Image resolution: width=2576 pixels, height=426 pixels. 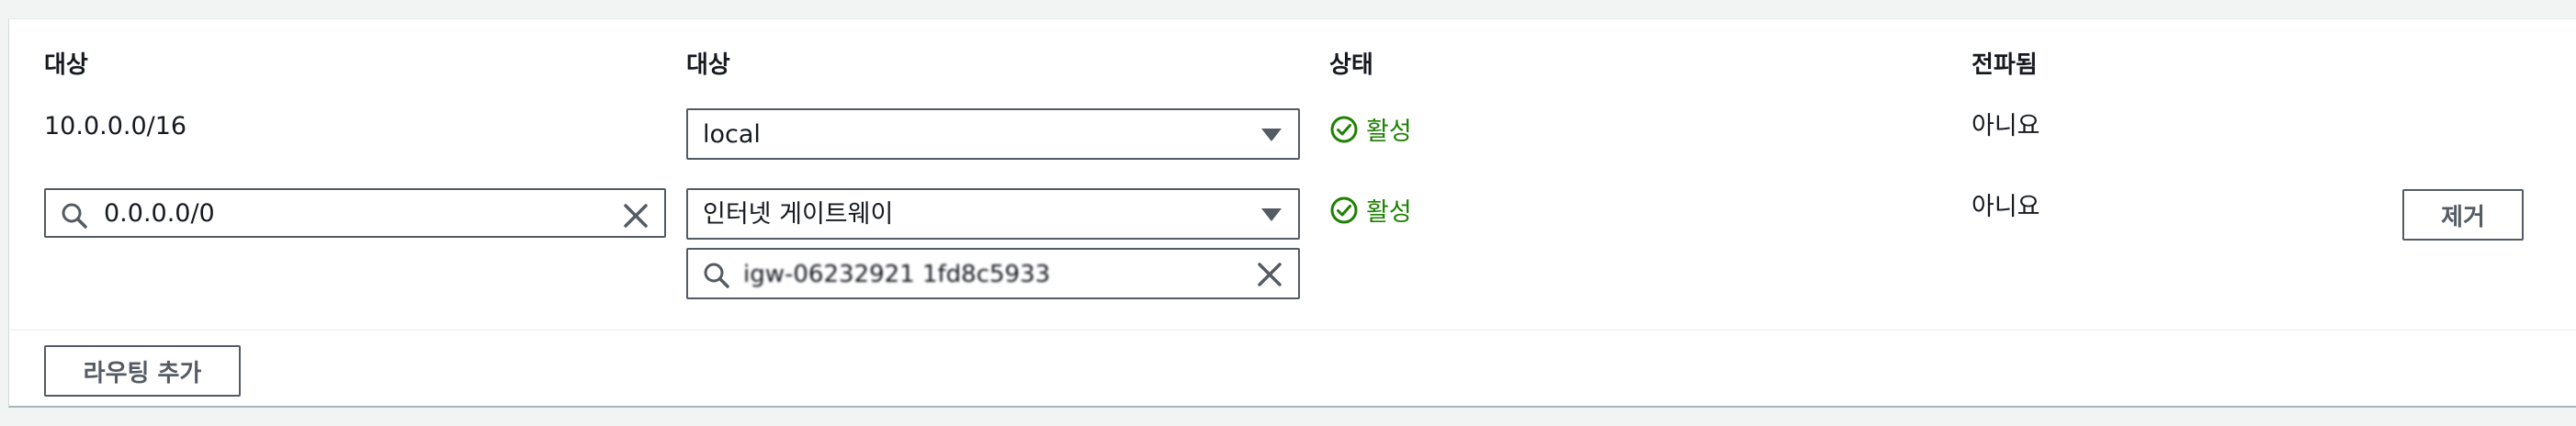 I want to click on target-resource-search: igw-06232921 1fd8c5933, so click(x=993, y=273).